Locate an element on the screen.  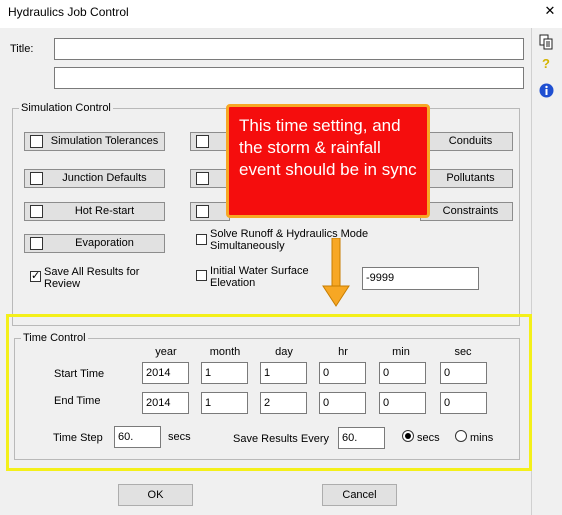
header-year: year is located at coordinates (166, 352).